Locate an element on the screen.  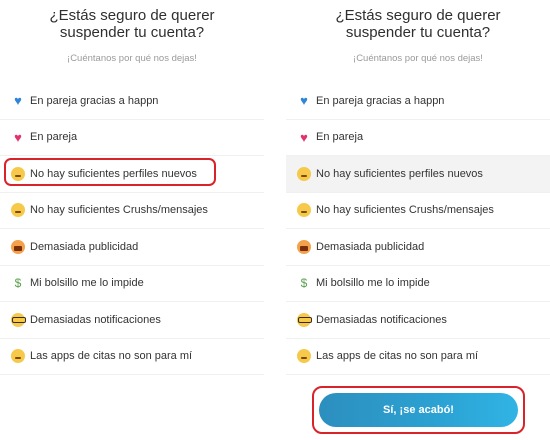
reason-item-not-enough-profiles-selected: No hay suficientes perfiles nuevos is located at coordinates (418, 174).